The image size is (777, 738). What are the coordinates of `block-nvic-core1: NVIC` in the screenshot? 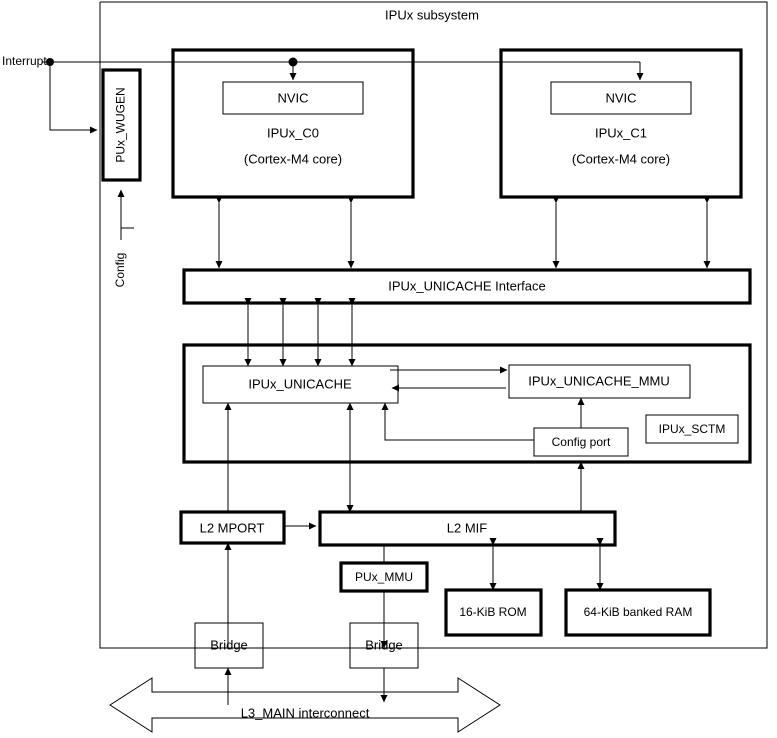 It's located at (621, 98).